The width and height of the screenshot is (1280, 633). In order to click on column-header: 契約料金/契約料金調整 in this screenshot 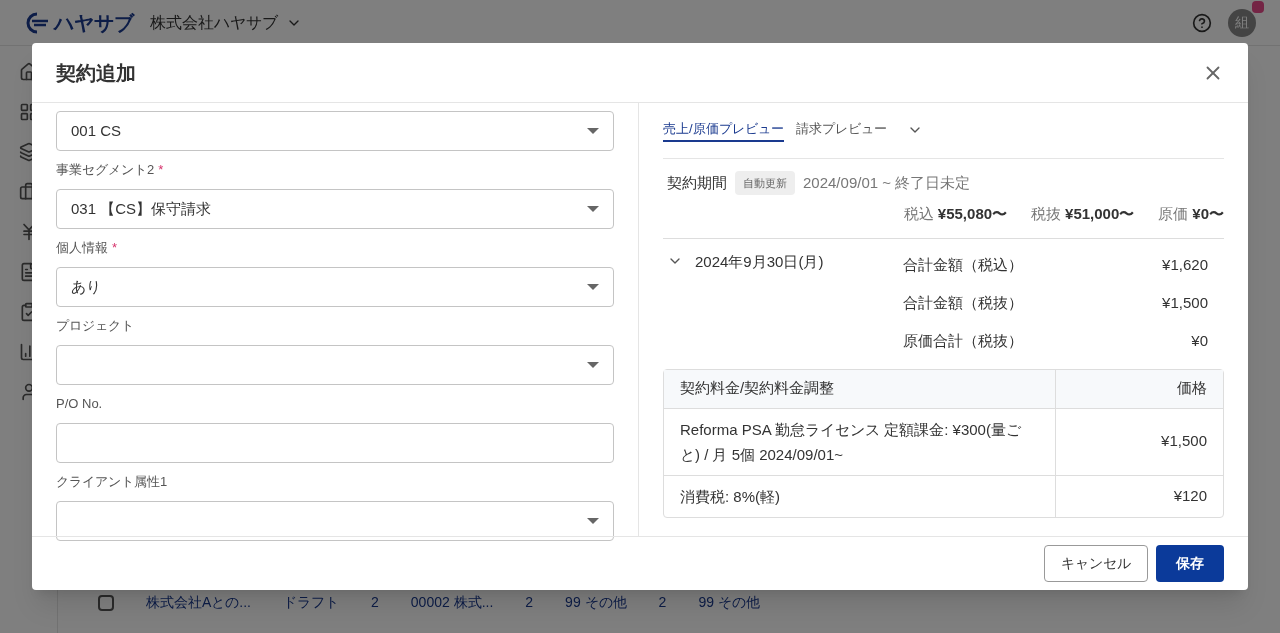, I will do `click(757, 388)`.